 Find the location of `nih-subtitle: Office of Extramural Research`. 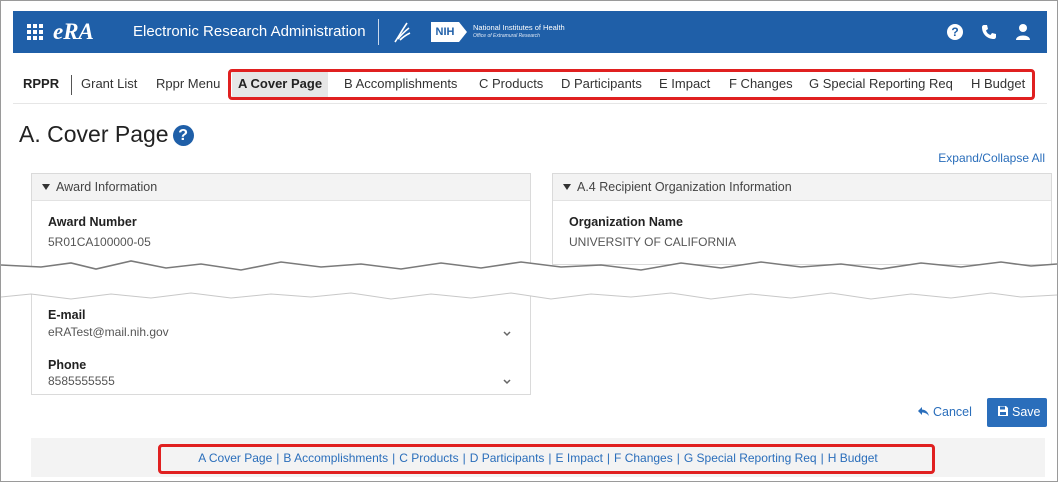

nih-subtitle: Office of Extramural Research is located at coordinates (506, 36).